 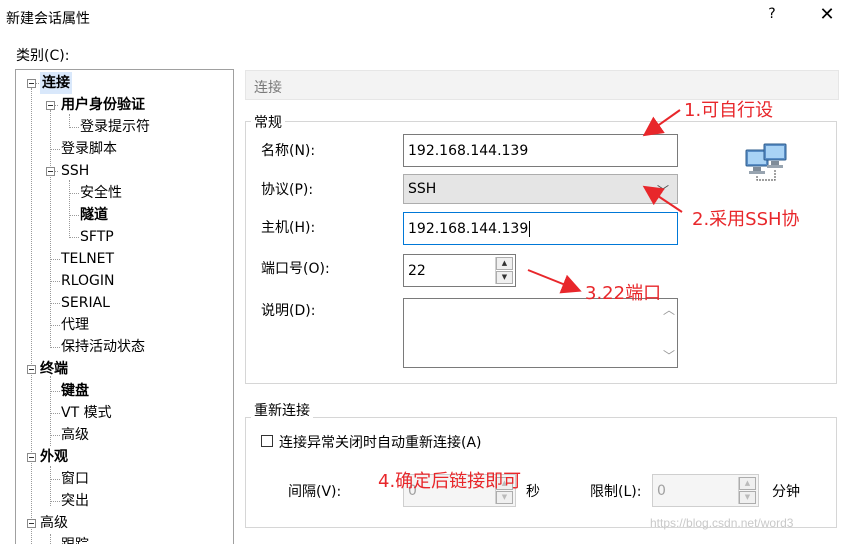 I want to click on reconnect-group-label: 重新连接, so click(x=282, y=410).